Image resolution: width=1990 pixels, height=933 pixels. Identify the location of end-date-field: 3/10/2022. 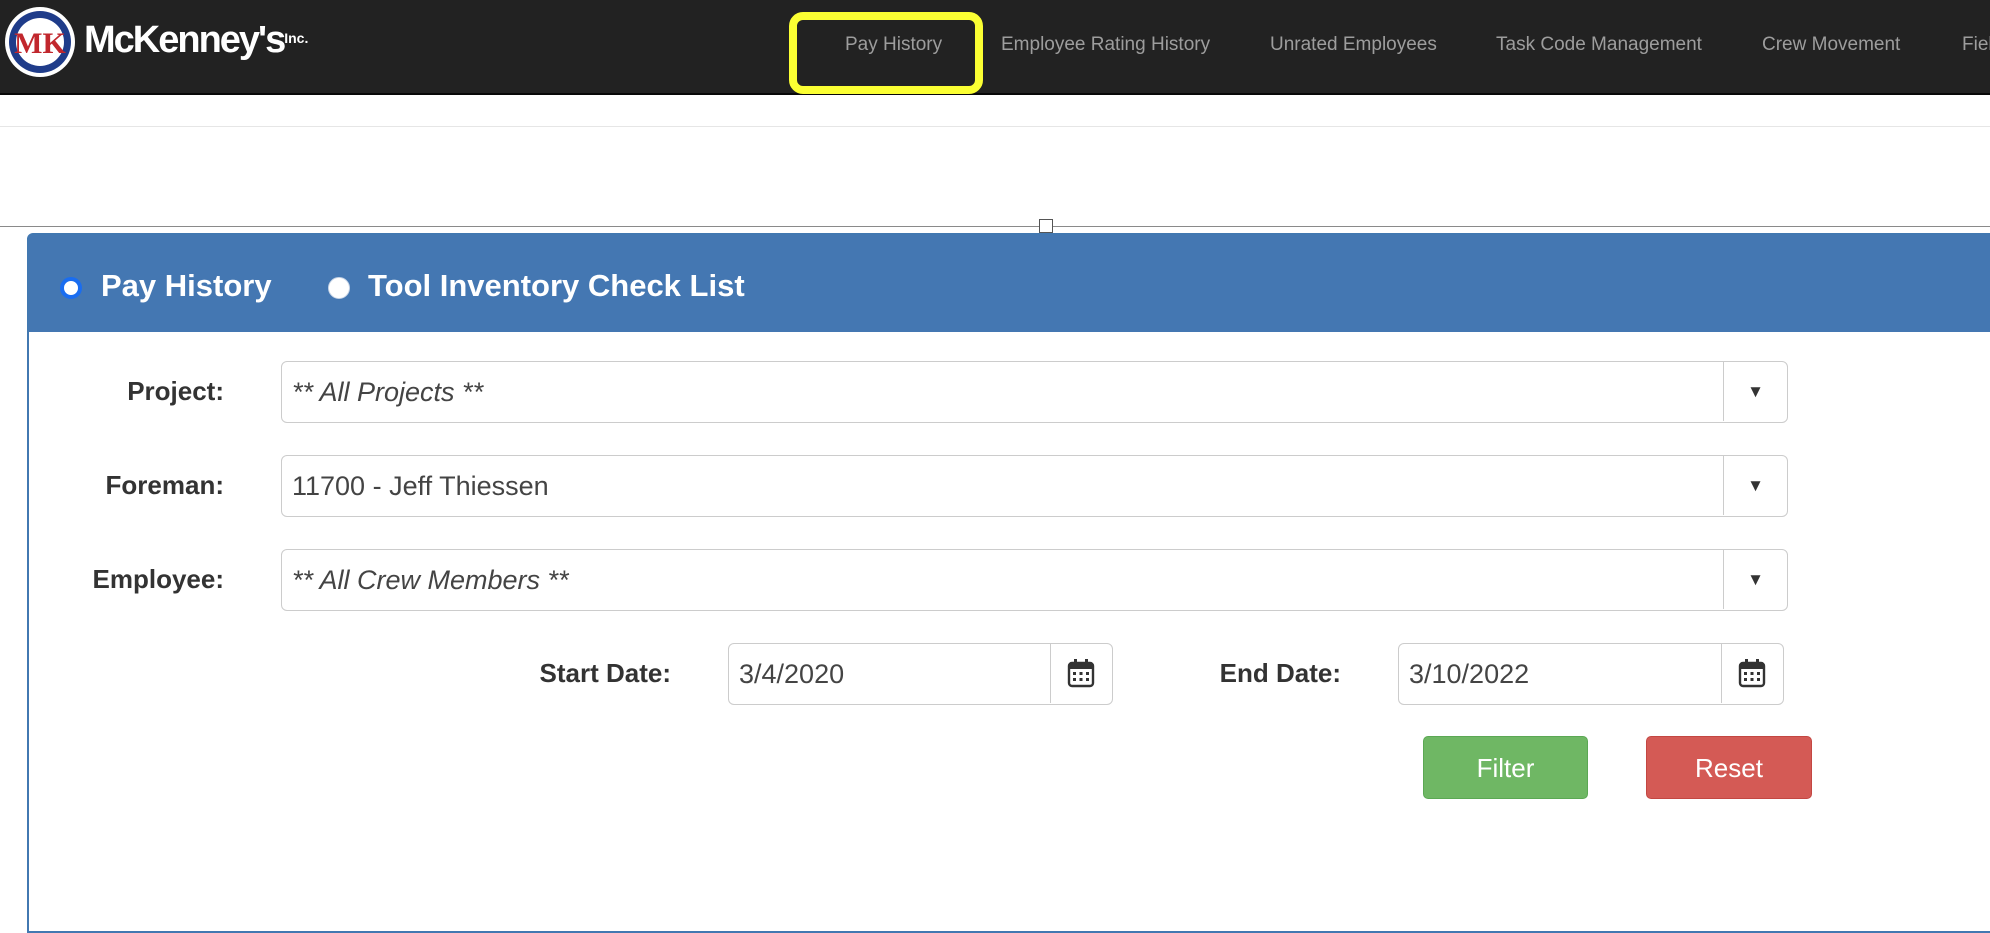
(1591, 674).